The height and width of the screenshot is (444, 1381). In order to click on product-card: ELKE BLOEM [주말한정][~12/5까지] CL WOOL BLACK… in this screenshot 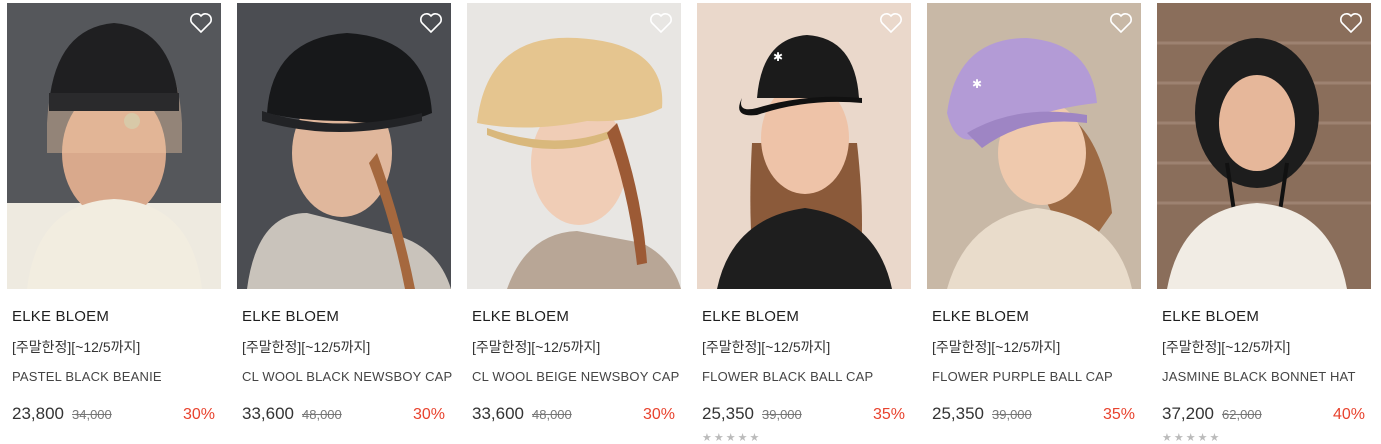, I will do `click(344, 213)`.